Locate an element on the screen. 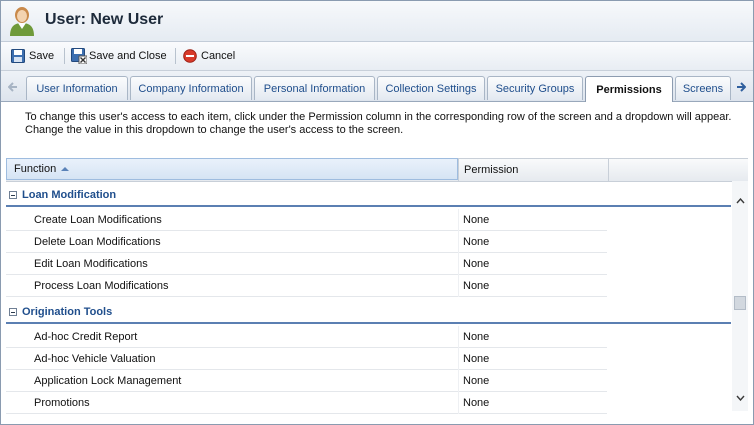  cancel-icon is located at coordinates (190, 56).